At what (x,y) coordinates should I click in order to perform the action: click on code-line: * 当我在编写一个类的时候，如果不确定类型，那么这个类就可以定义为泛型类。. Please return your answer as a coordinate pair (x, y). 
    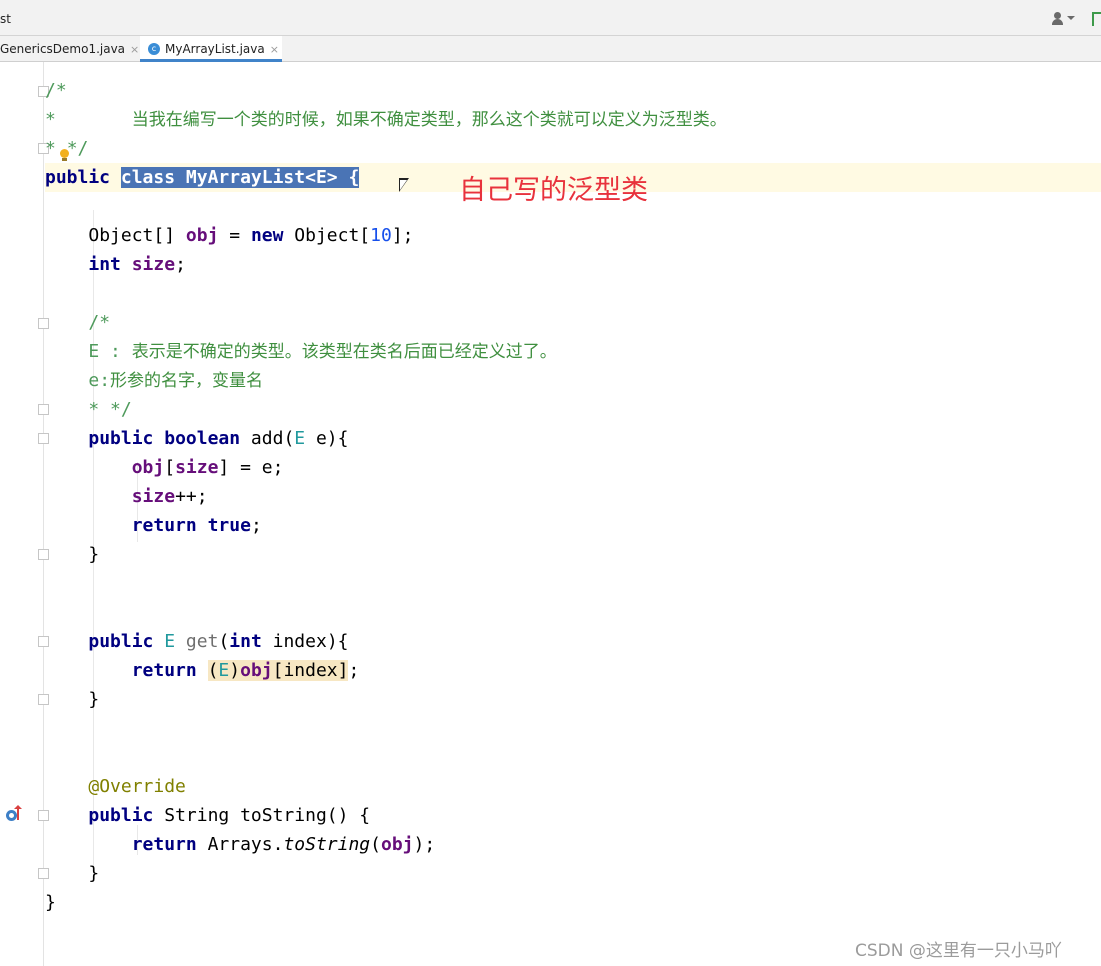
    Looking at the image, I should click on (573, 119).